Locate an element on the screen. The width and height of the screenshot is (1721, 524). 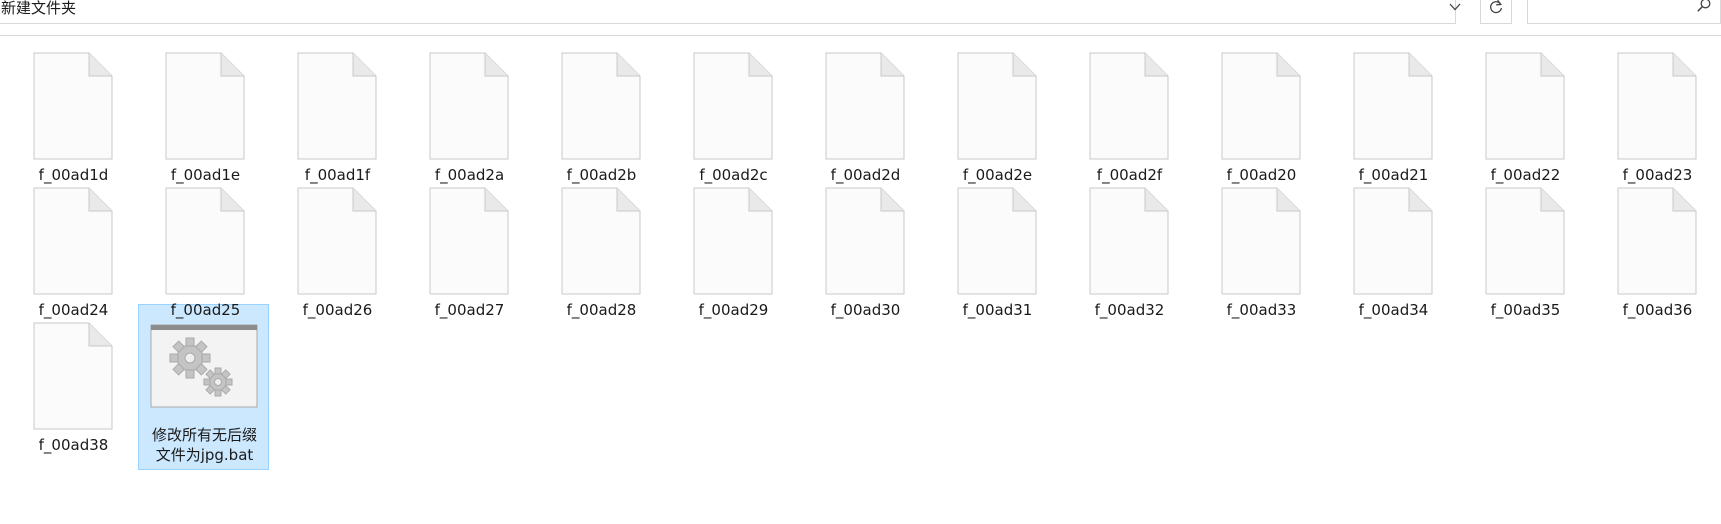
file-item: f_00ad2b is located at coordinates (601, 116).